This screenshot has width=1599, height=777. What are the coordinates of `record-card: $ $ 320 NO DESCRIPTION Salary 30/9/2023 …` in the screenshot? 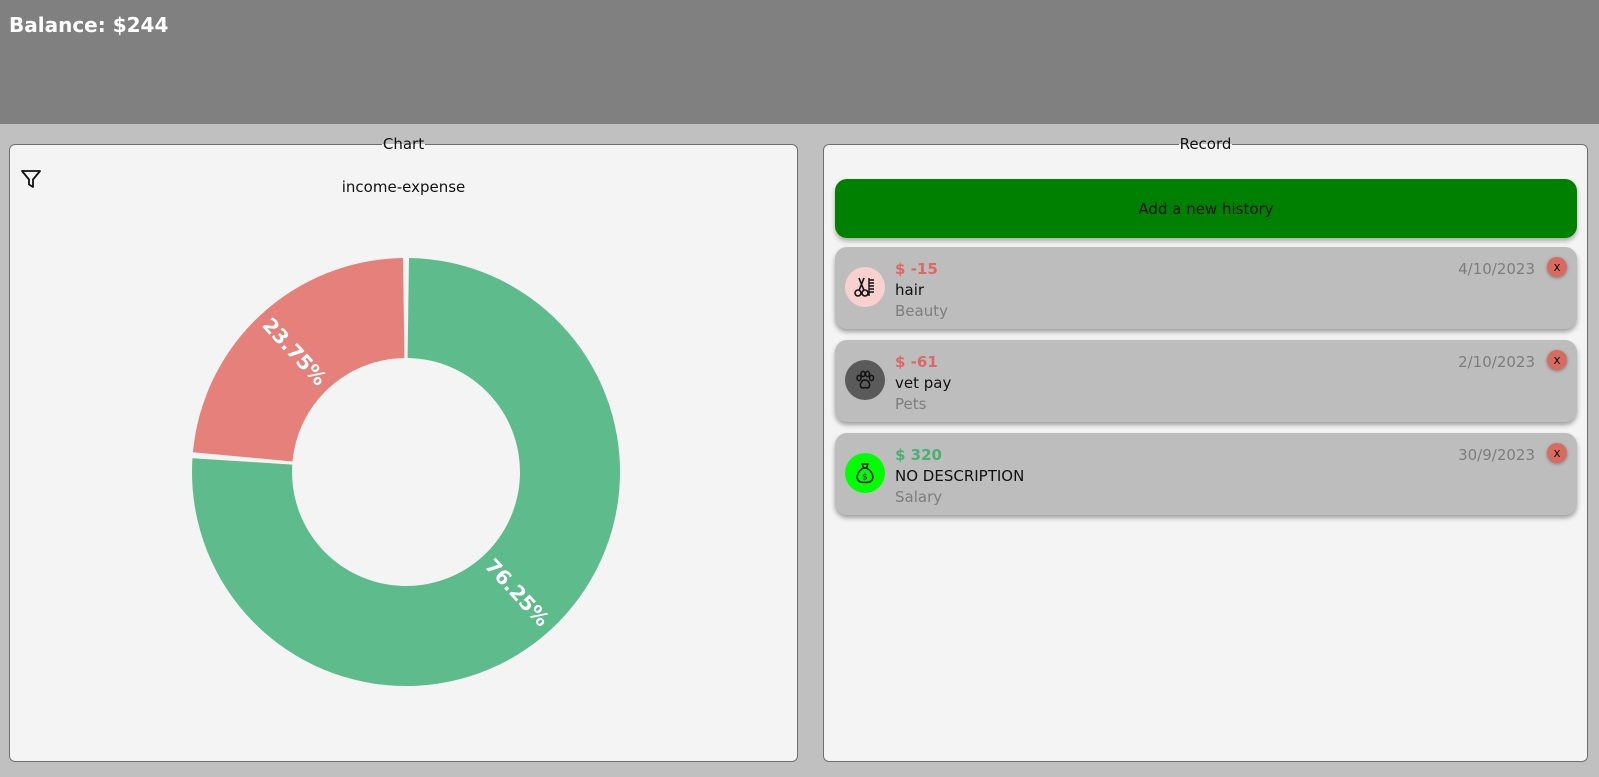 It's located at (1206, 474).